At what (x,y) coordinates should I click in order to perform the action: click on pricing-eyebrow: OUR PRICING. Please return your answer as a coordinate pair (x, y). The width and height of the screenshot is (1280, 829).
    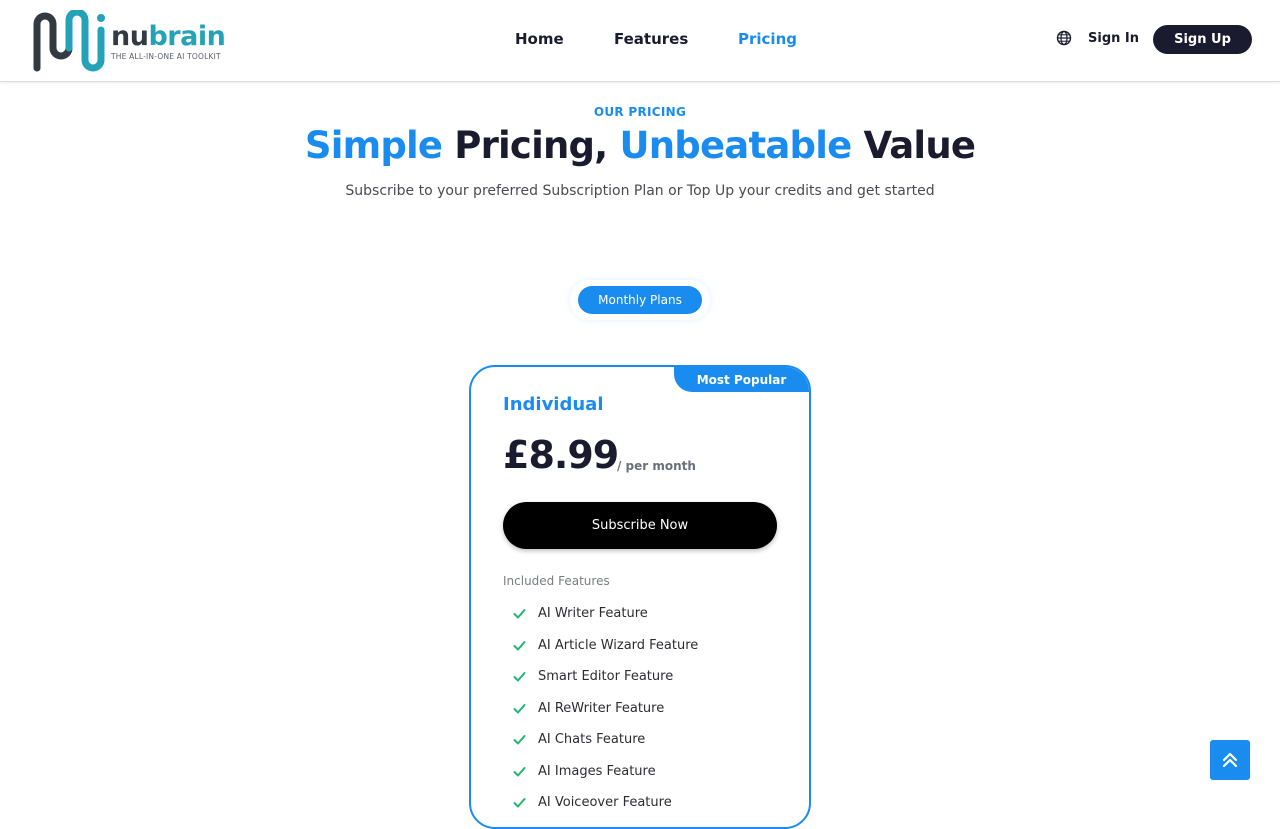
    Looking at the image, I should click on (640, 112).